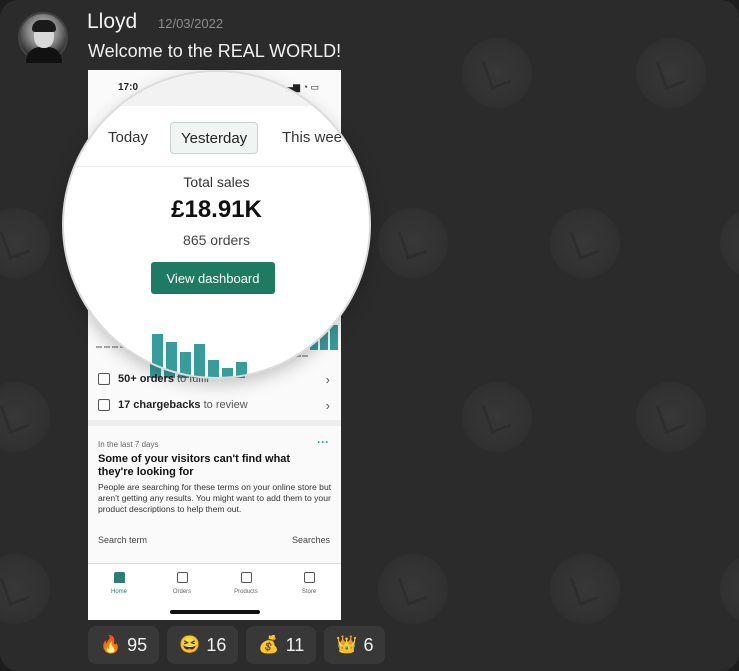  Describe the element at coordinates (128, 444) in the screenshot. I see `insight-period-label: In the last 7 days` at that location.